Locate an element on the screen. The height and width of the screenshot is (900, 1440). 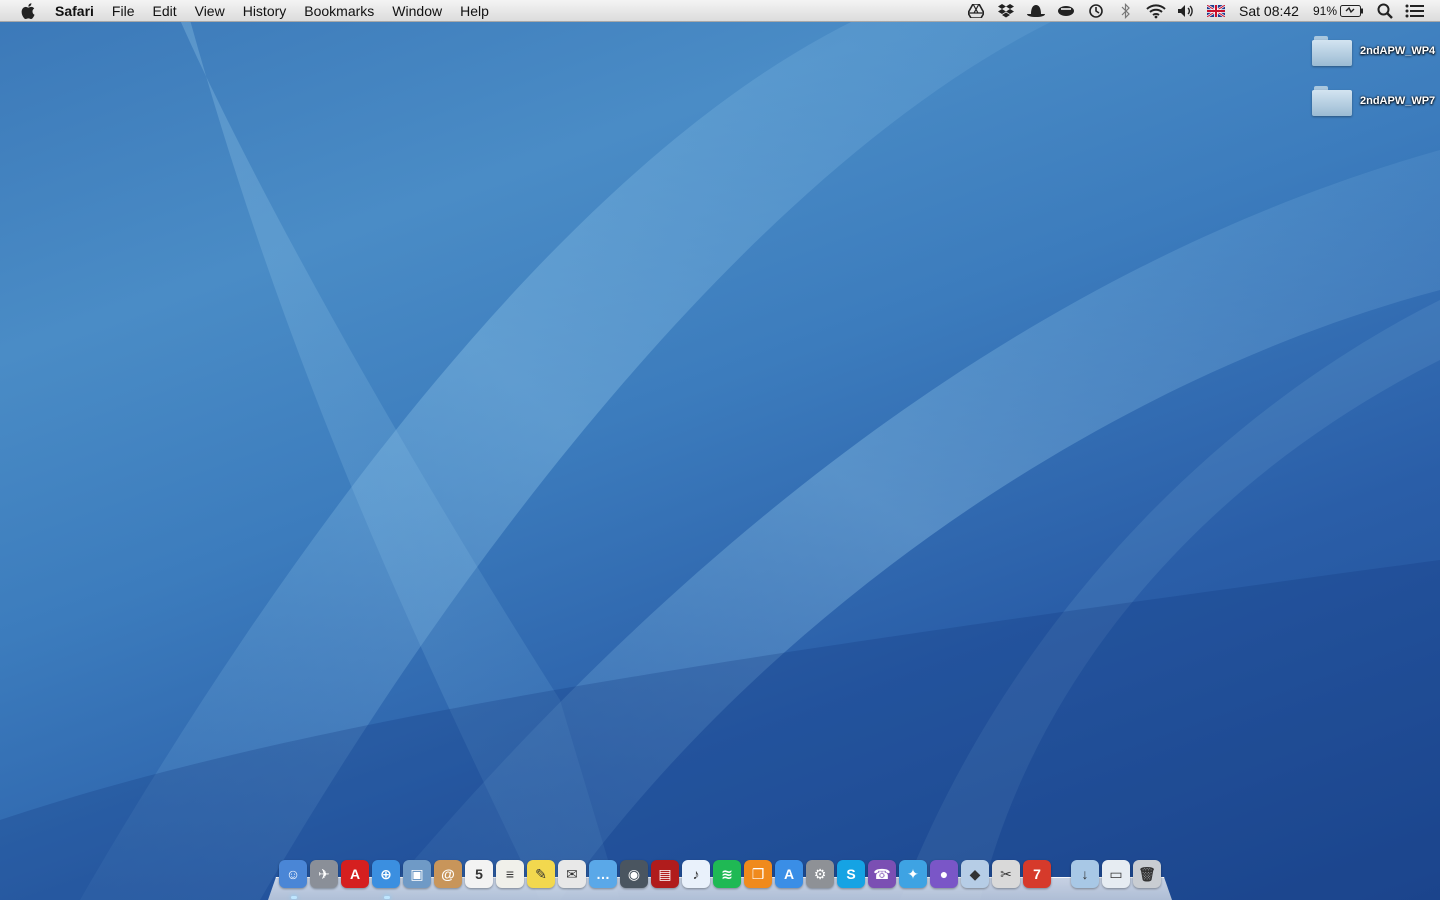
twitter-icon: ✦ is located at coordinates (913, 874).